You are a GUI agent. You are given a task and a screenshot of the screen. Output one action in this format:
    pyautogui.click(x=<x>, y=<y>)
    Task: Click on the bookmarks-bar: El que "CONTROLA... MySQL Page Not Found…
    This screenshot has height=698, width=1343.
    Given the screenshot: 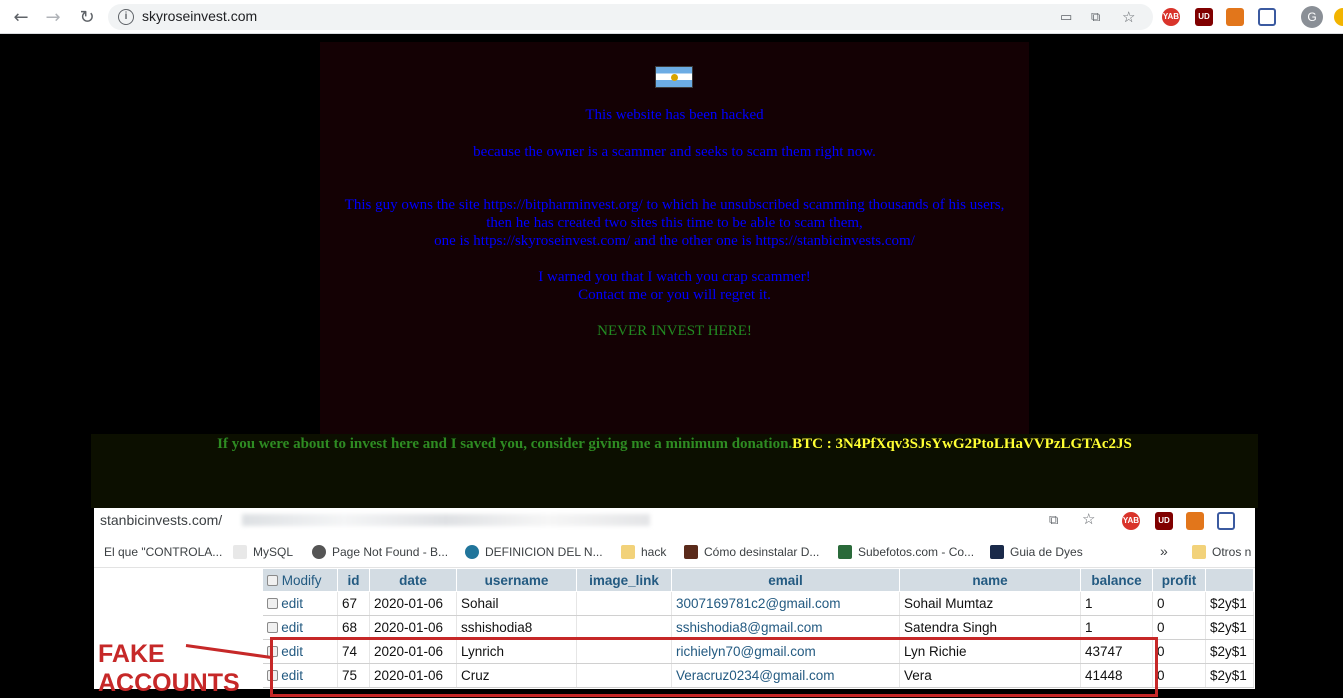 What is the action you would take?
    pyautogui.click(x=674, y=553)
    